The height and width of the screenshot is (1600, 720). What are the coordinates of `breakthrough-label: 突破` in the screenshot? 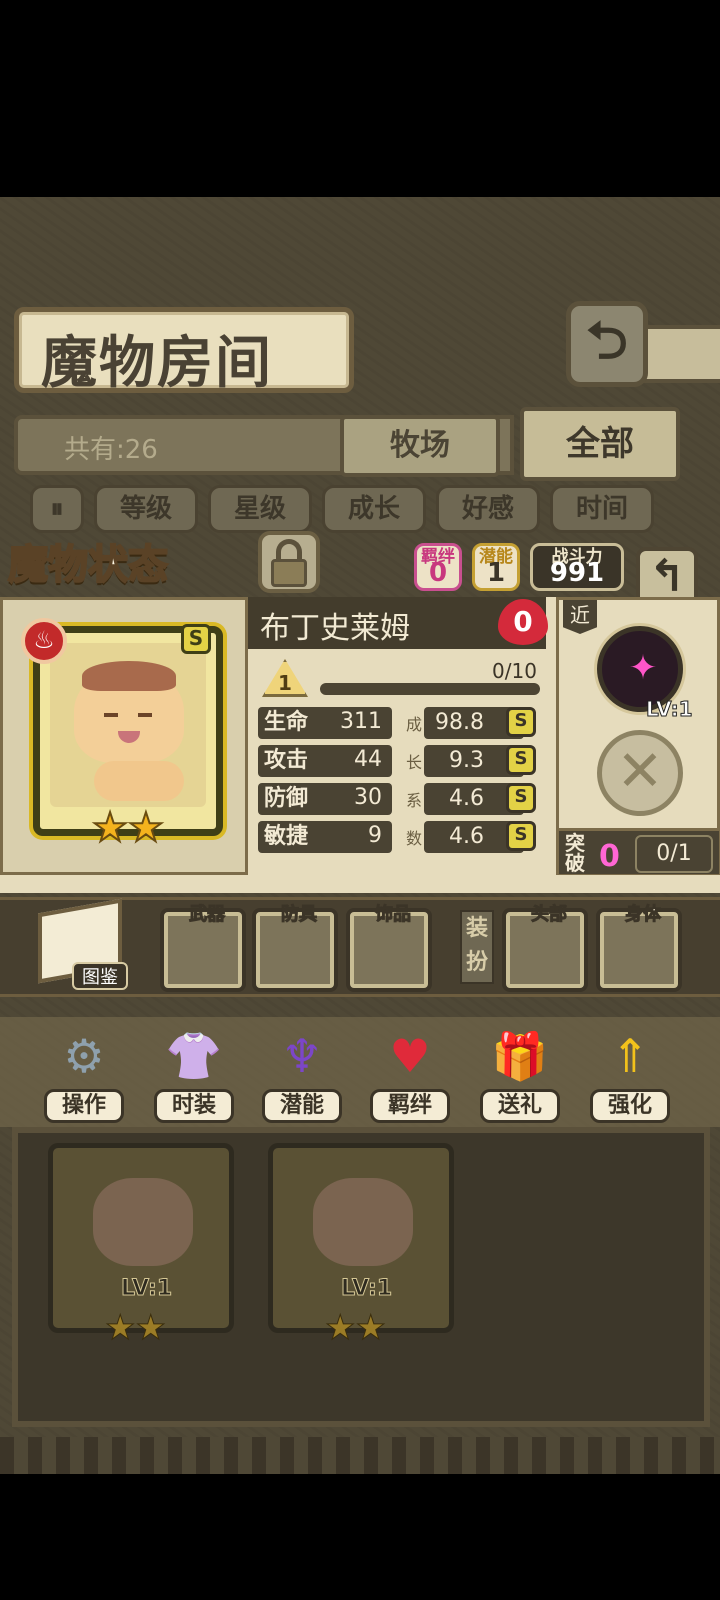 It's located at (575, 853).